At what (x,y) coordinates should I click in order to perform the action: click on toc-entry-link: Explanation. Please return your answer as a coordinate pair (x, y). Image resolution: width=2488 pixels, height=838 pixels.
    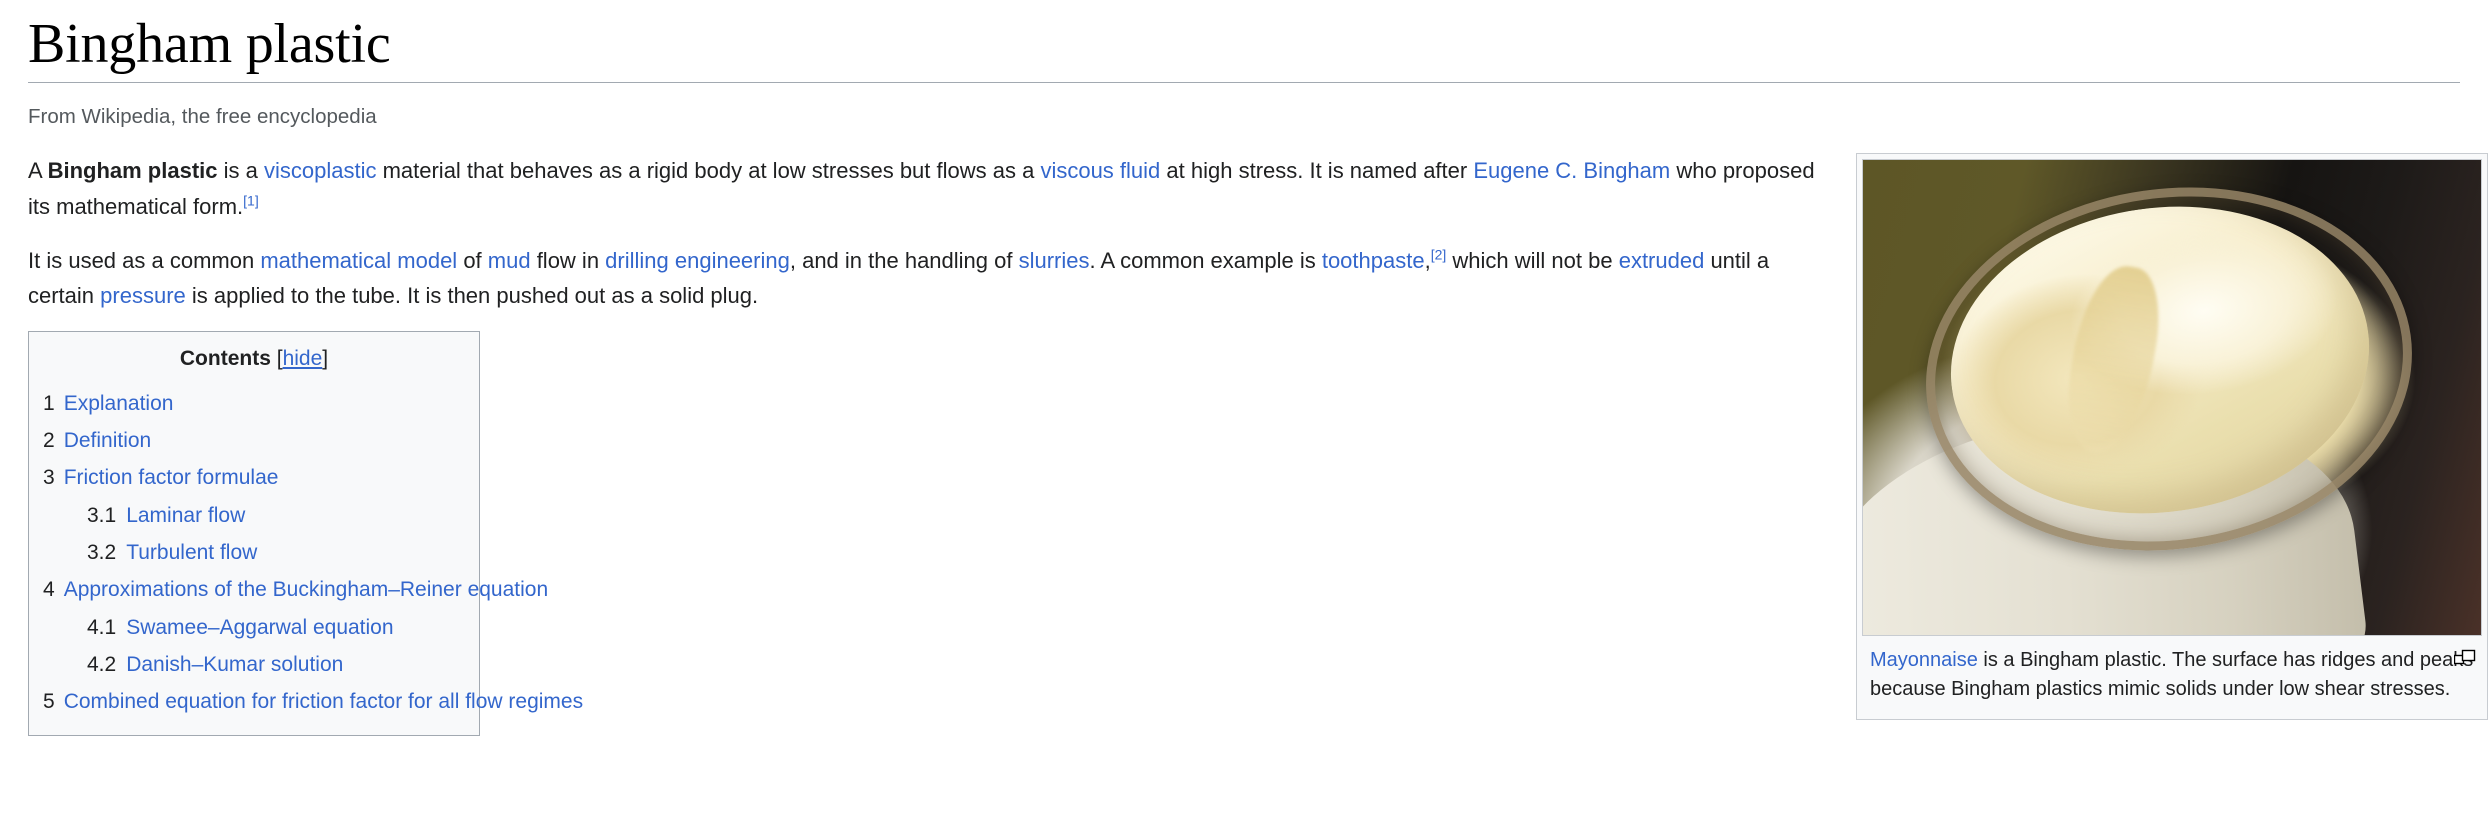
    Looking at the image, I should click on (119, 403).